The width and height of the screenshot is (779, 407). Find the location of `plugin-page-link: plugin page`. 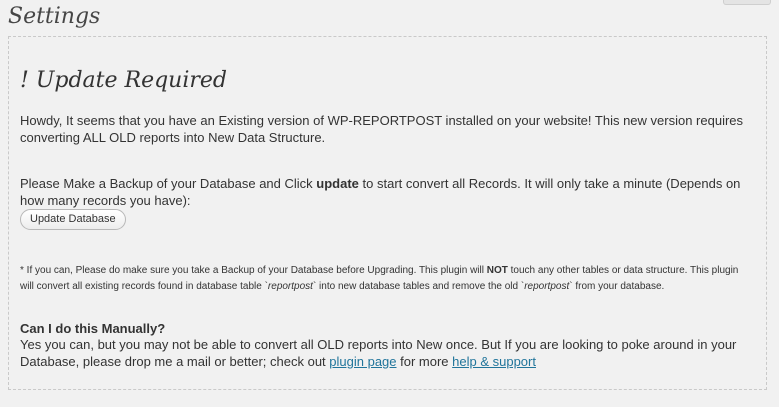

plugin-page-link: plugin page is located at coordinates (362, 361).